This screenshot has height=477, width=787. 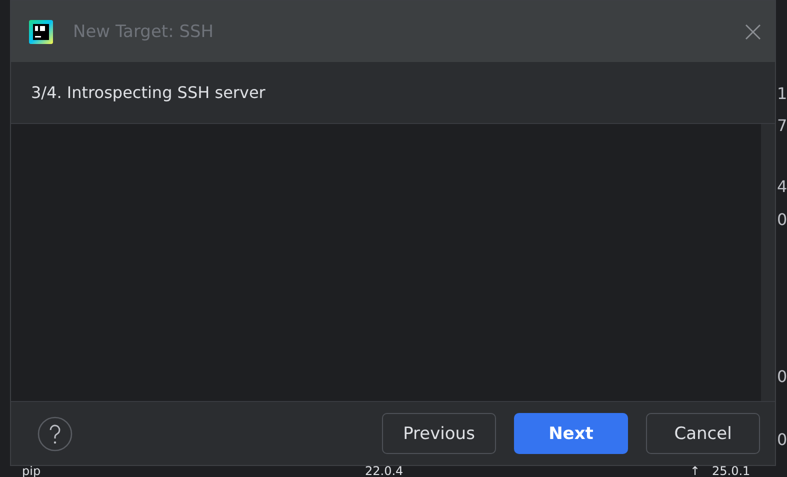 I want to click on table-cell: 7, so click(x=782, y=126).